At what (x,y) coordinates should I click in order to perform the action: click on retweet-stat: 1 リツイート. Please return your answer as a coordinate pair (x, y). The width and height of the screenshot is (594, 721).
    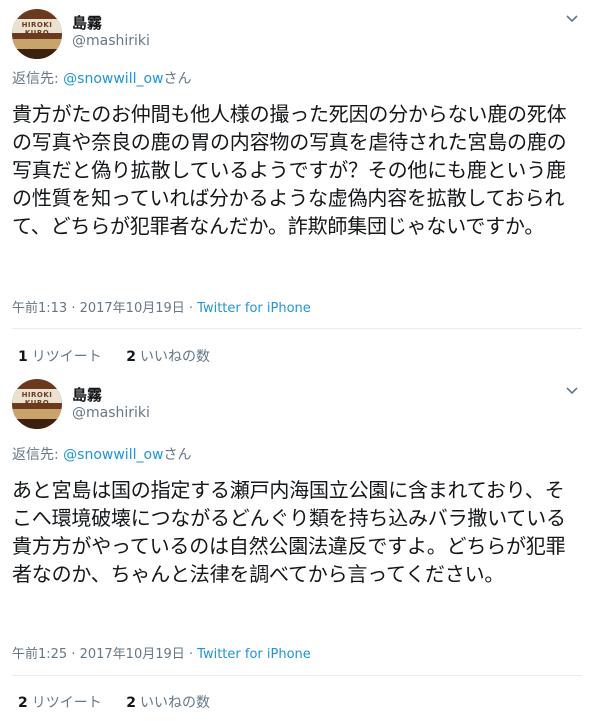
    Looking at the image, I should click on (60, 357).